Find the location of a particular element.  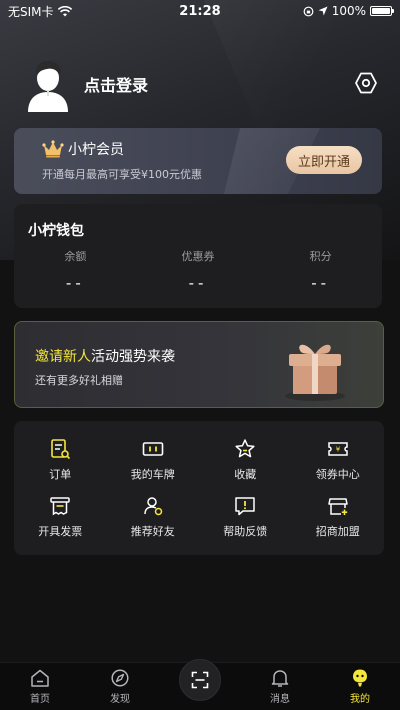

grid-item-license-plate: 我的车牌 is located at coordinates (153, 459).